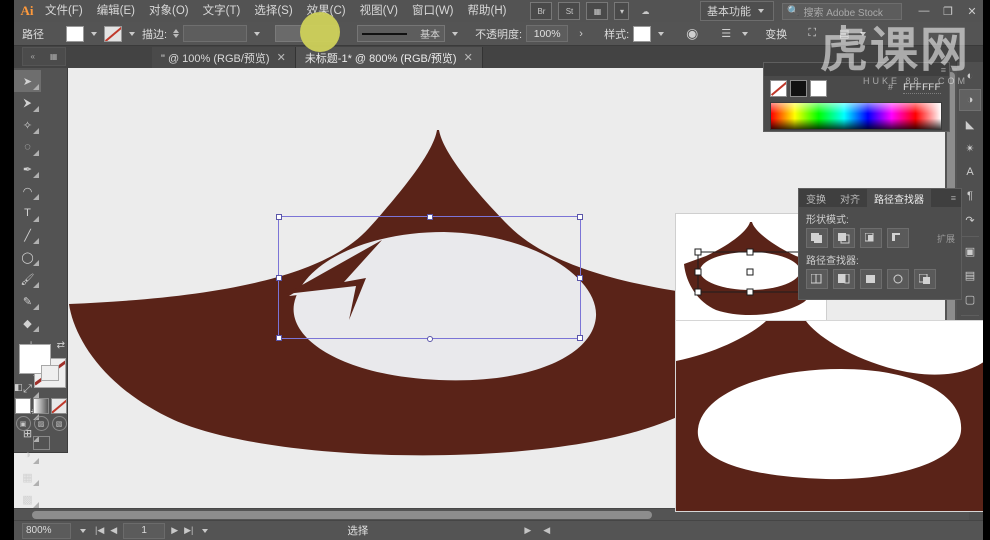 Image resolution: width=990 pixels, height=540 pixels. Describe the element at coordinates (812, 34) in the screenshot. I see `isolate-icon: ⛶` at that location.